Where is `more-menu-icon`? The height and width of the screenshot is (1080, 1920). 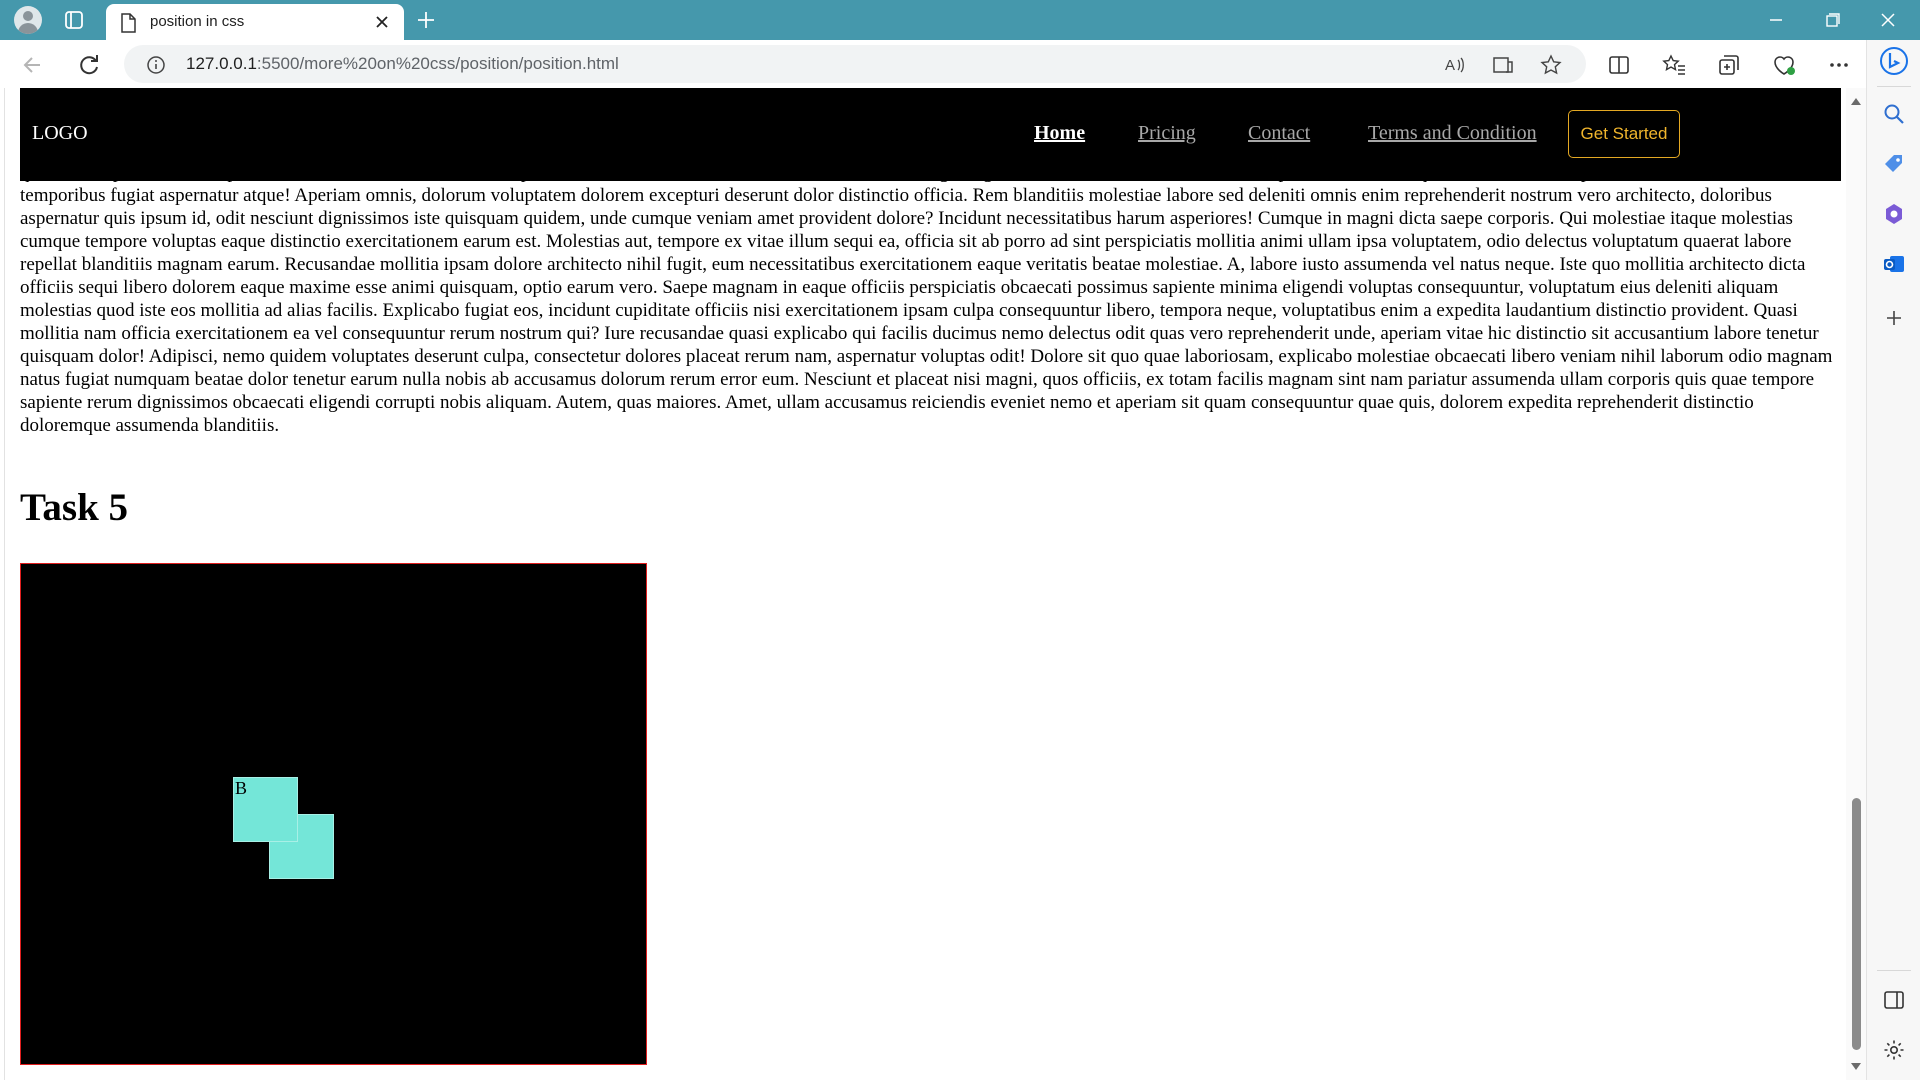
more-menu-icon is located at coordinates (1839, 65).